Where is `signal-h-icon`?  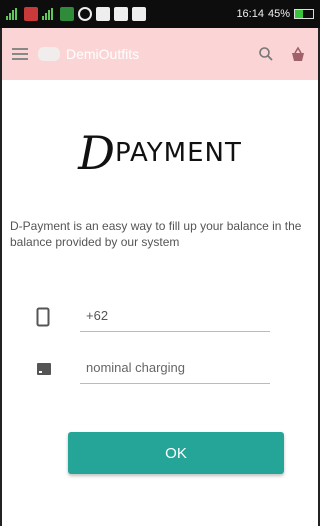
signal-h-icon is located at coordinates (49, 14).